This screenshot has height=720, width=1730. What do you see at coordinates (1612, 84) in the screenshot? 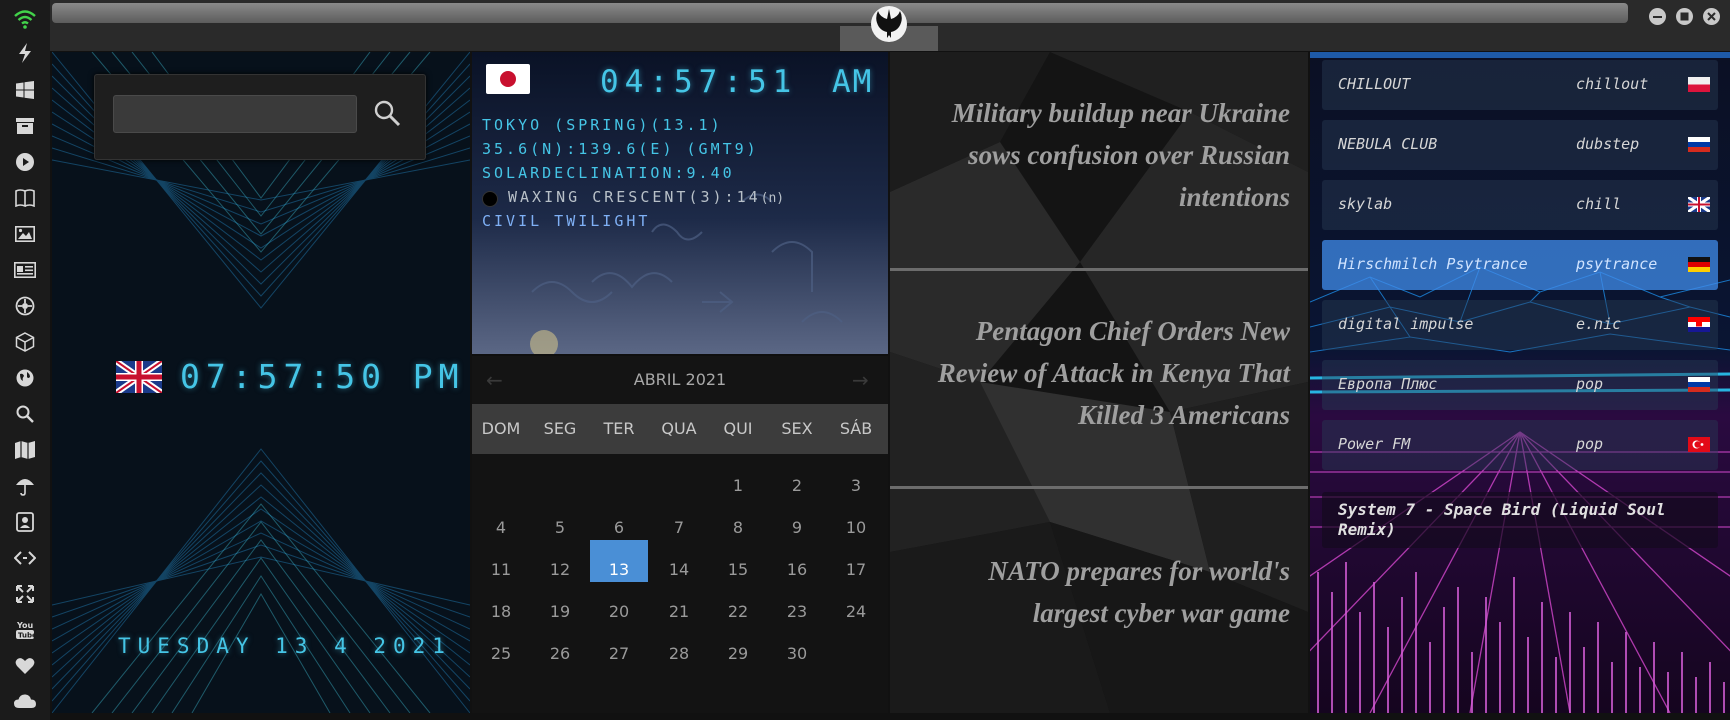
I see `station-genre: chillout` at bounding box center [1612, 84].